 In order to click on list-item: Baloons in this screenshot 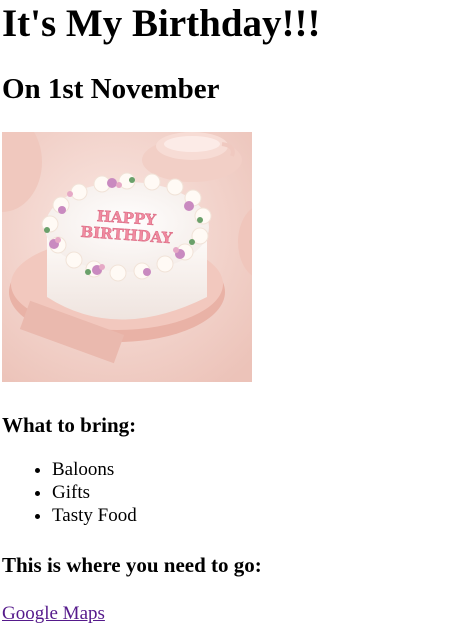, I will do `click(257, 469)`.